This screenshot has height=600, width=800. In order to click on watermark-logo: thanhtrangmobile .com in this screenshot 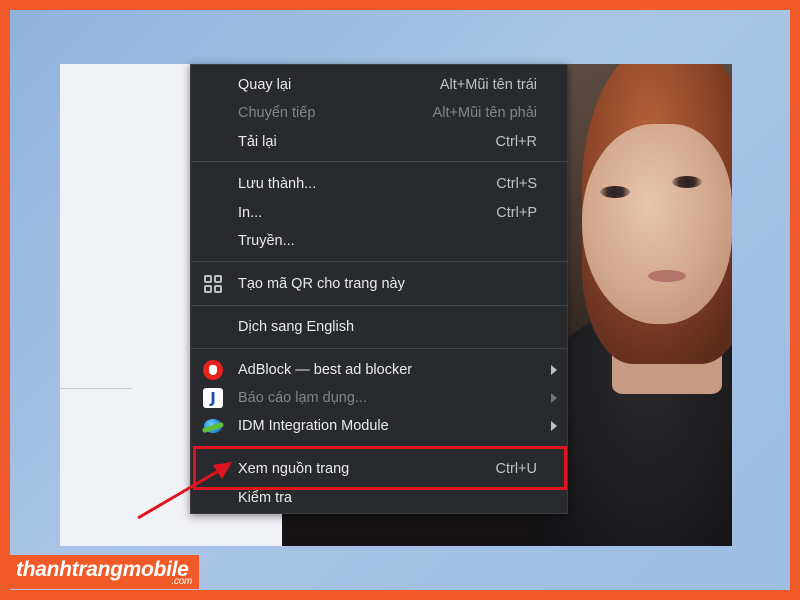, I will do `click(104, 572)`.